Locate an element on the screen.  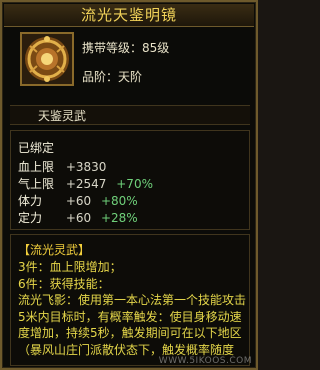
stat-bonus: +28% is located at coordinates (119, 218).